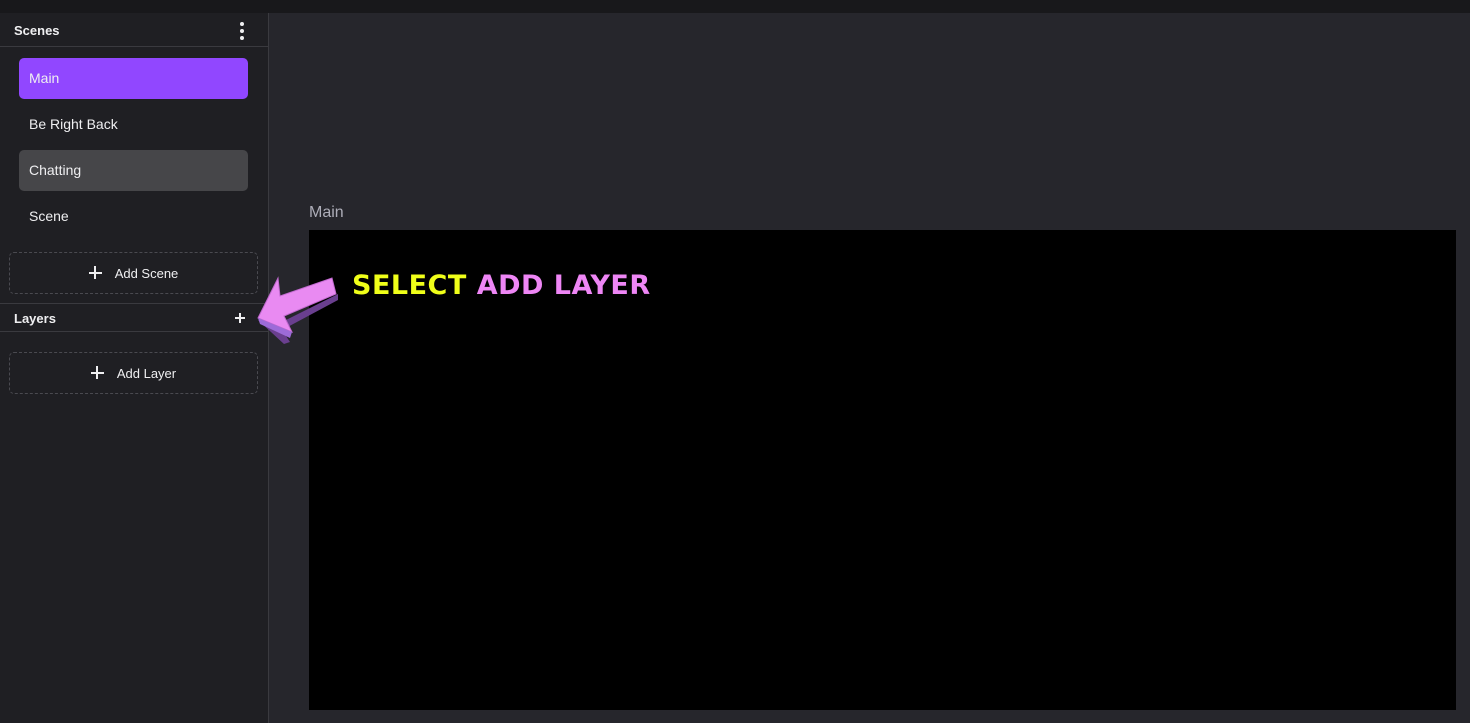 The height and width of the screenshot is (723, 1470). What do you see at coordinates (409, 285) in the screenshot?
I see `annotation-select: SELECT` at bounding box center [409, 285].